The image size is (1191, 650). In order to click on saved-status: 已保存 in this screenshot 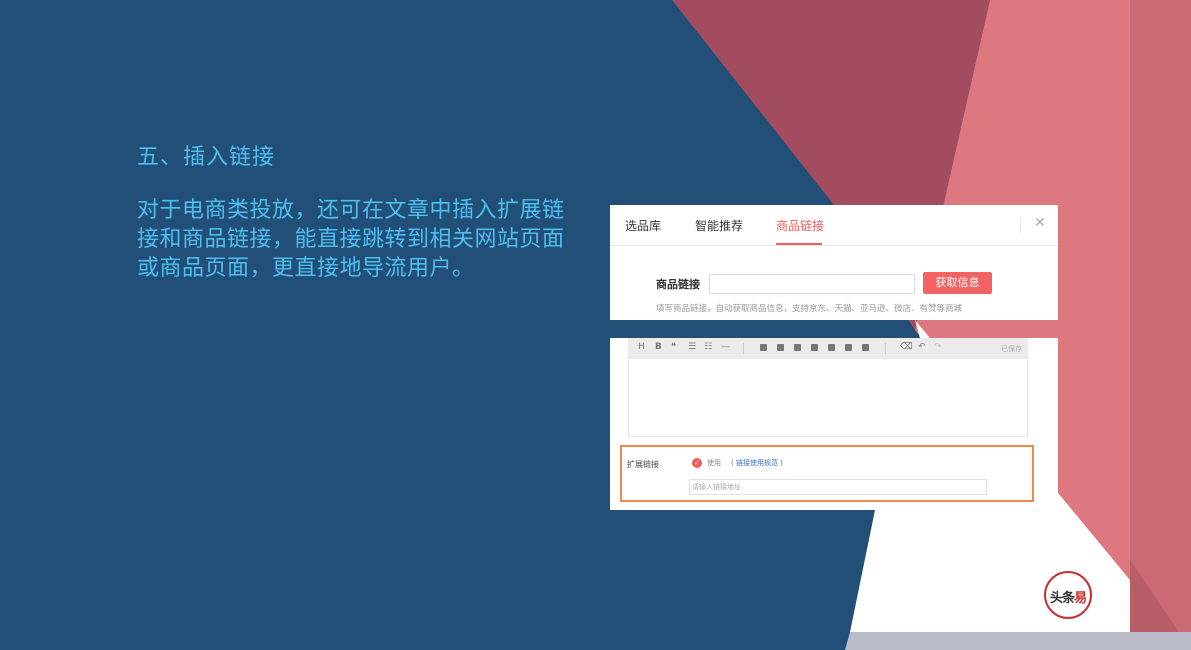, I will do `click(1011, 349)`.